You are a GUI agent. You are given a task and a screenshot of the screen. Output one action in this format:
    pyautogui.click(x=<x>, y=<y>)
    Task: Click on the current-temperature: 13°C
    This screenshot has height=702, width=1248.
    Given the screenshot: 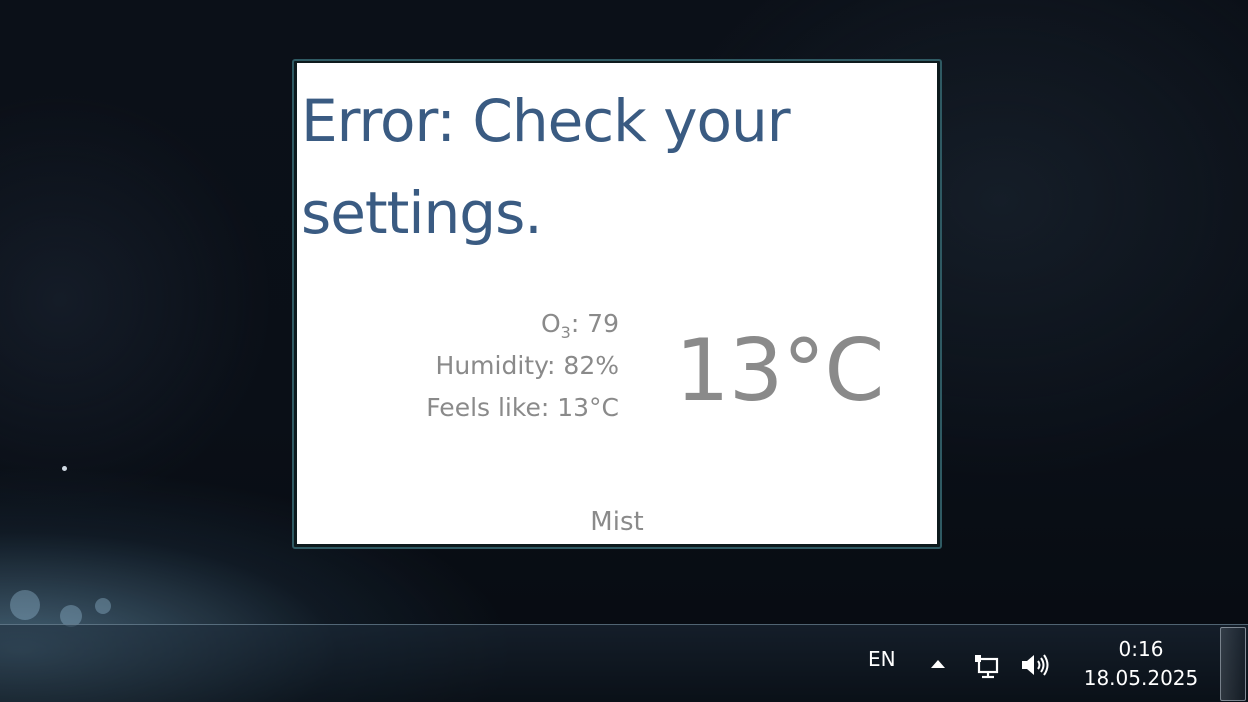 What is the action you would take?
    pyautogui.click(x=779, y=371)
    